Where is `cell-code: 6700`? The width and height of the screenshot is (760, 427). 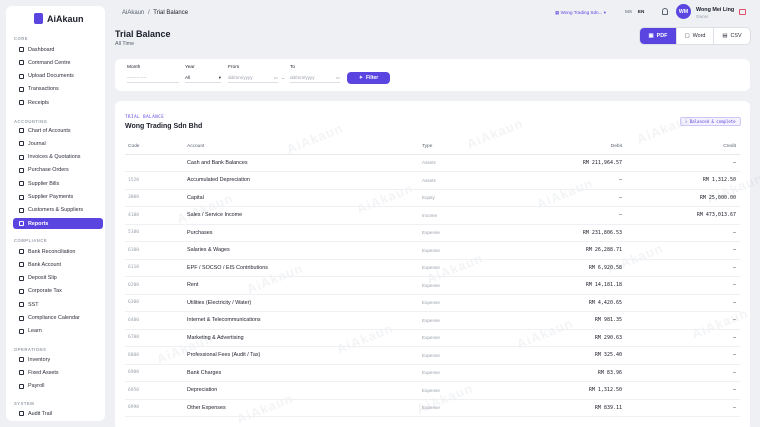 cell-code: 6700 is located at coordinates (156, 338).